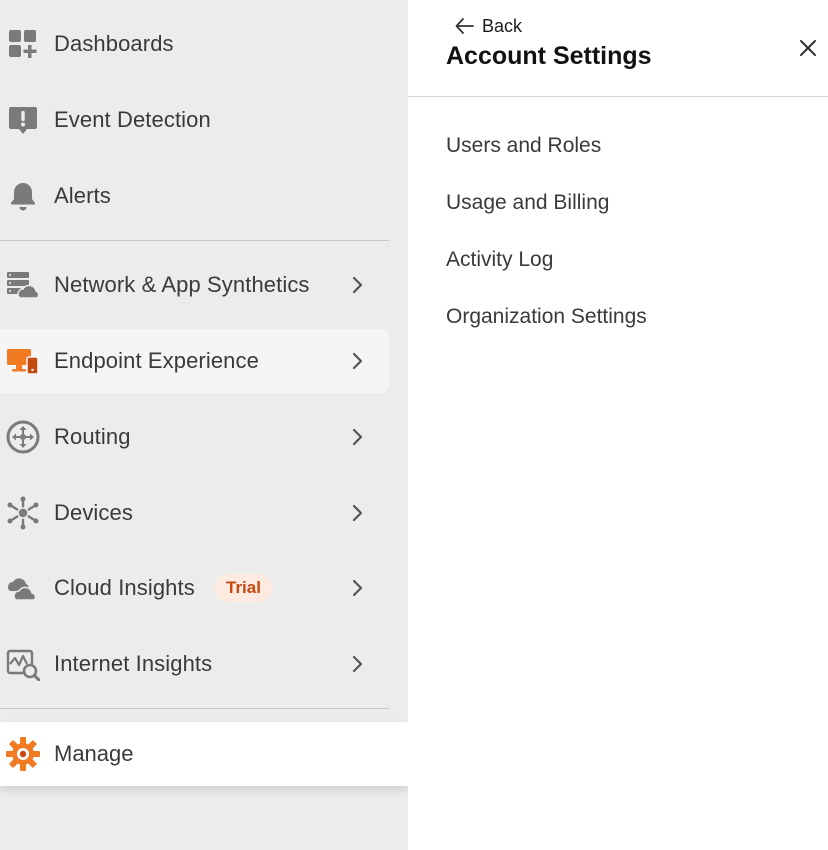 The image size is (828, 850). What do you see at coordinates (92, 436) in the screenshot?
I see `sidebar-item-label: Routing` at bounding box center [92, 436].